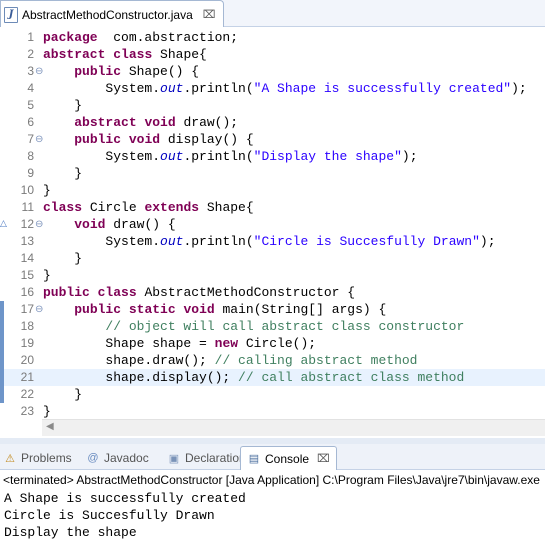 The height and width of the screenshot is (557, 545). Describe the element at coordinates (126, 458) in the screenshot. I see `tab-label: Javadoc` at that location.